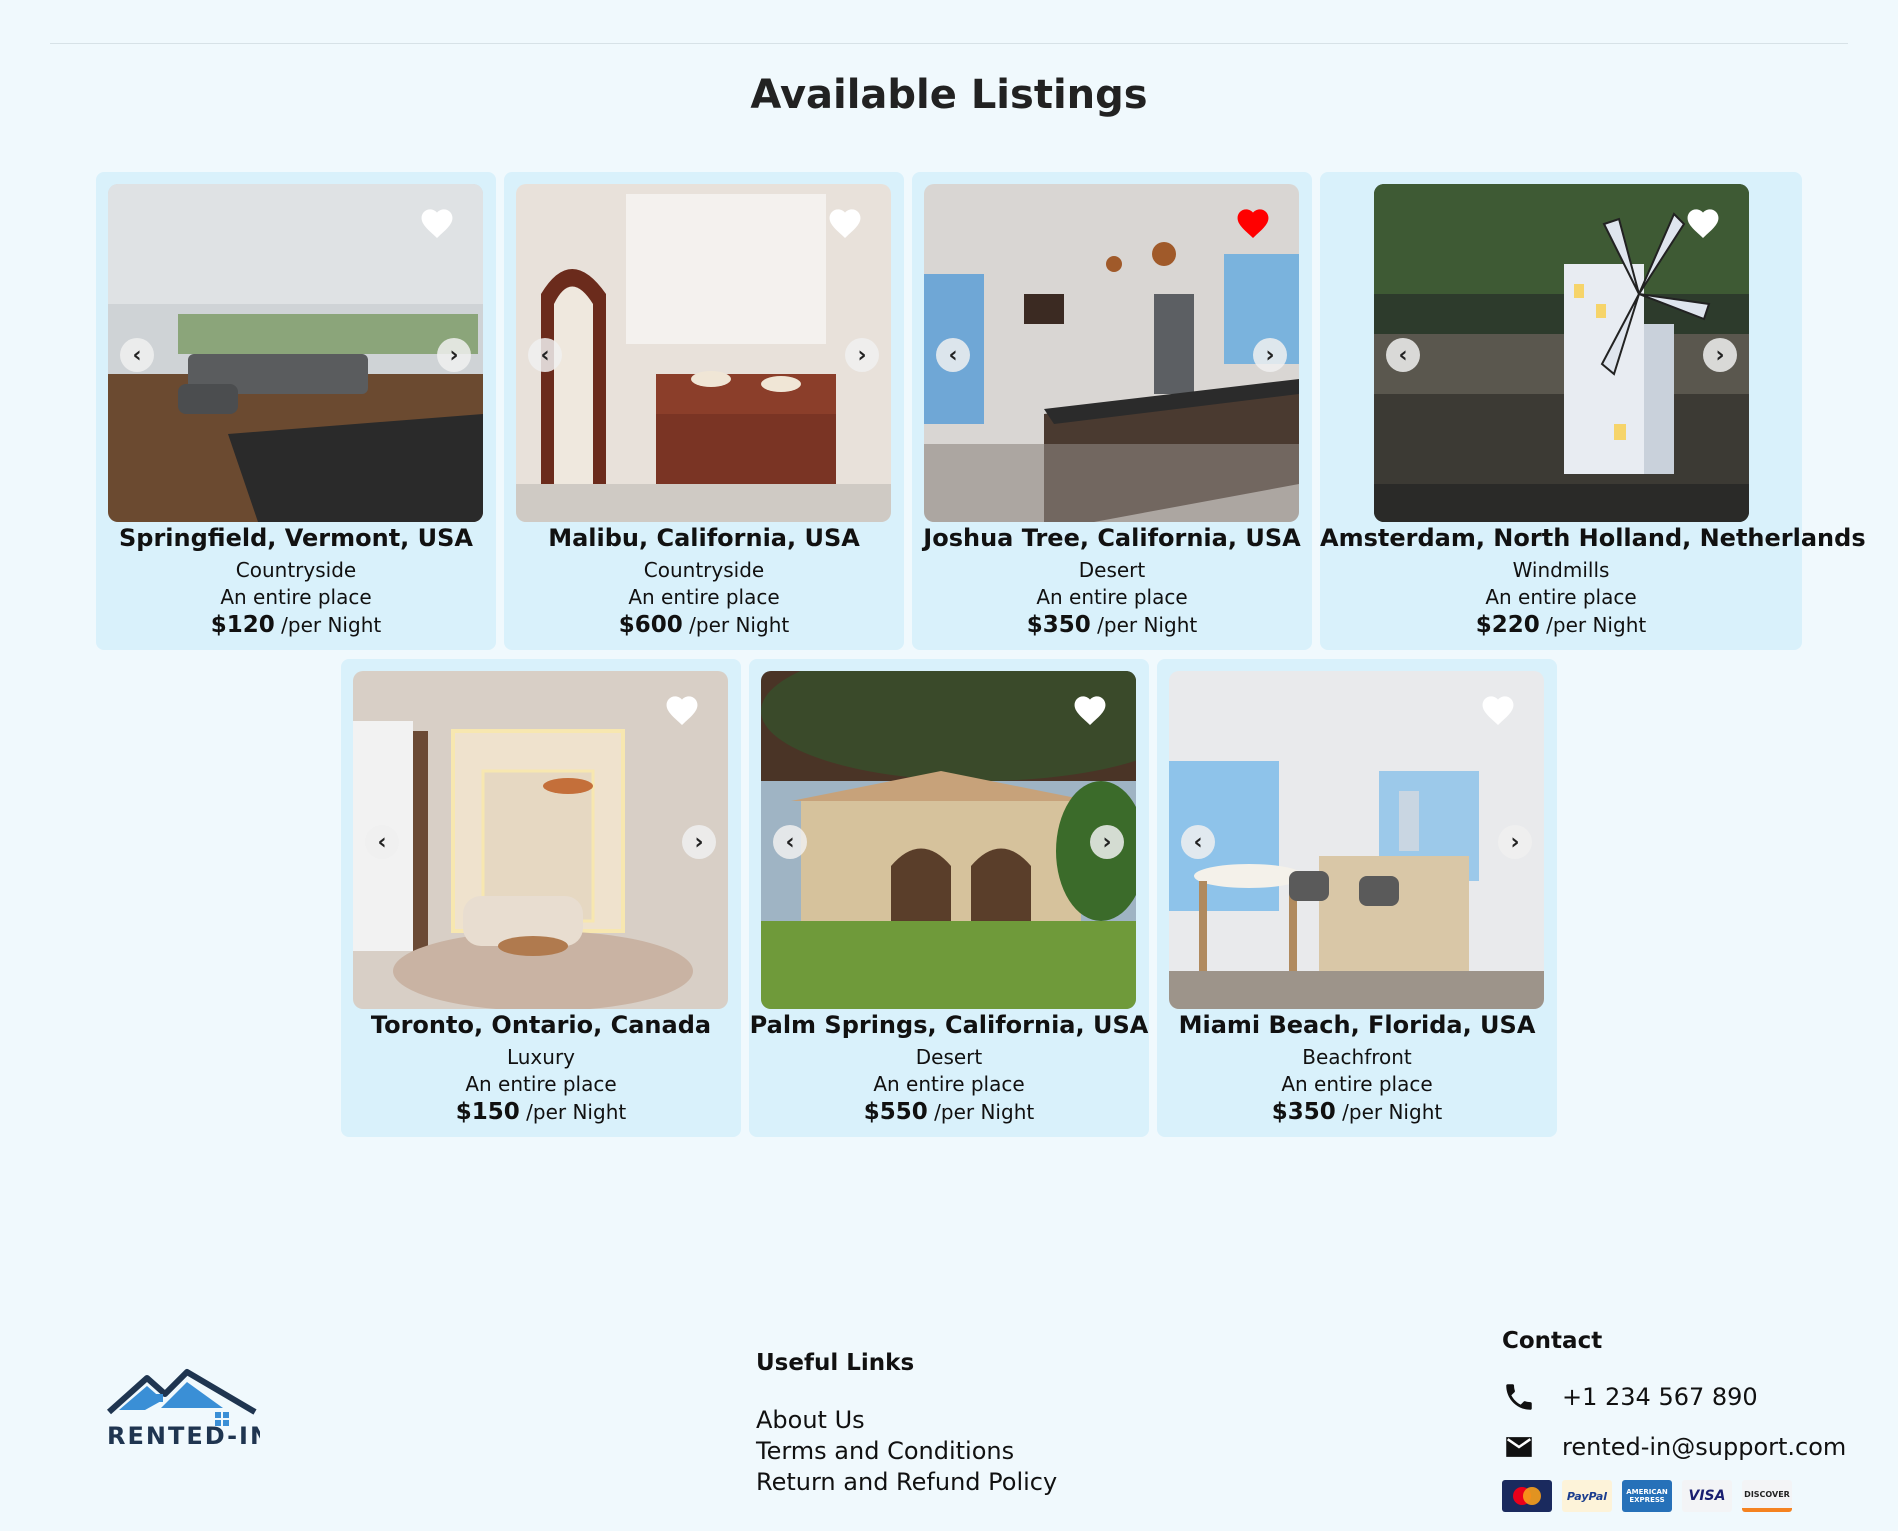  I want to click on price-amount: $120, so click(242, 625).